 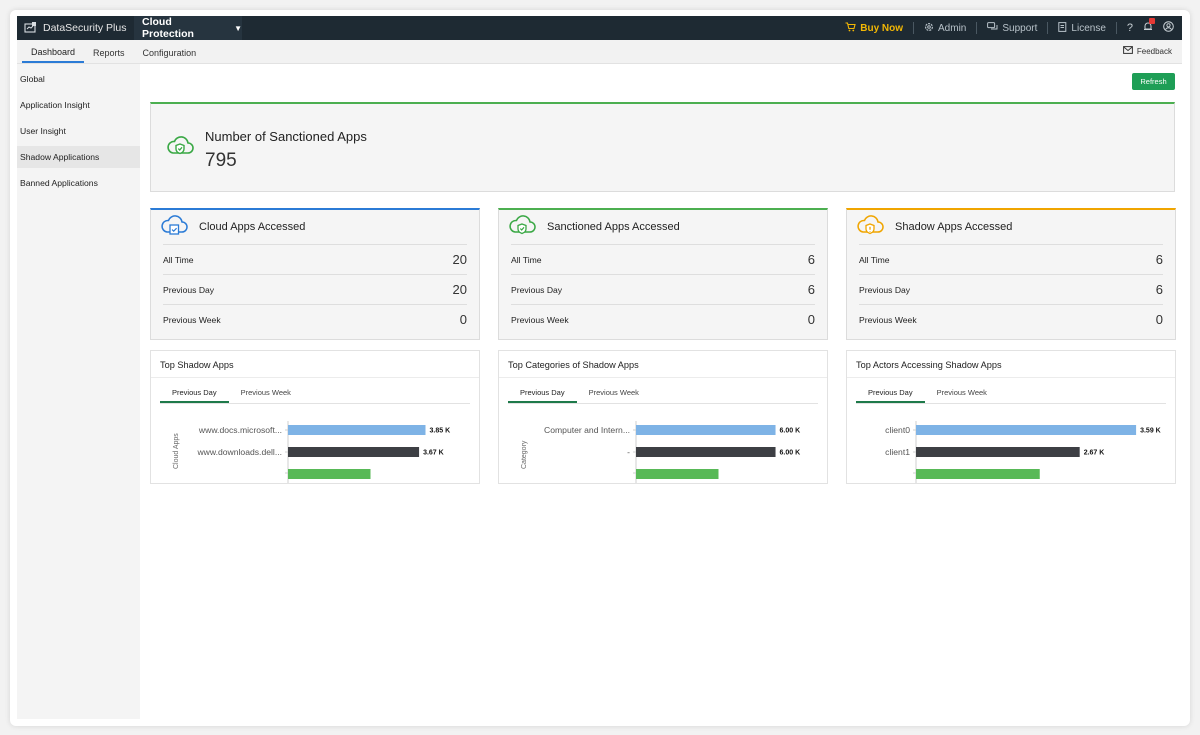 What do you see at coordinates (440, 431) in the screenshot?
I see `value-label: 3.85 K` at bounding box center [440, 431].